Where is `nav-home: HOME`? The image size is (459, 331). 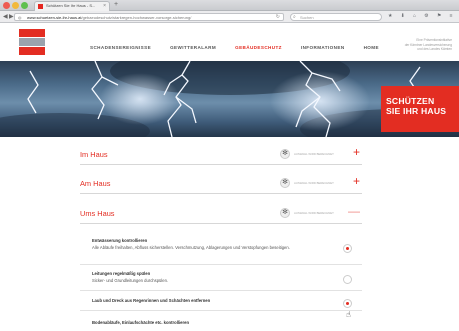
nav-home: HOME is located at coordinates (371, 47).